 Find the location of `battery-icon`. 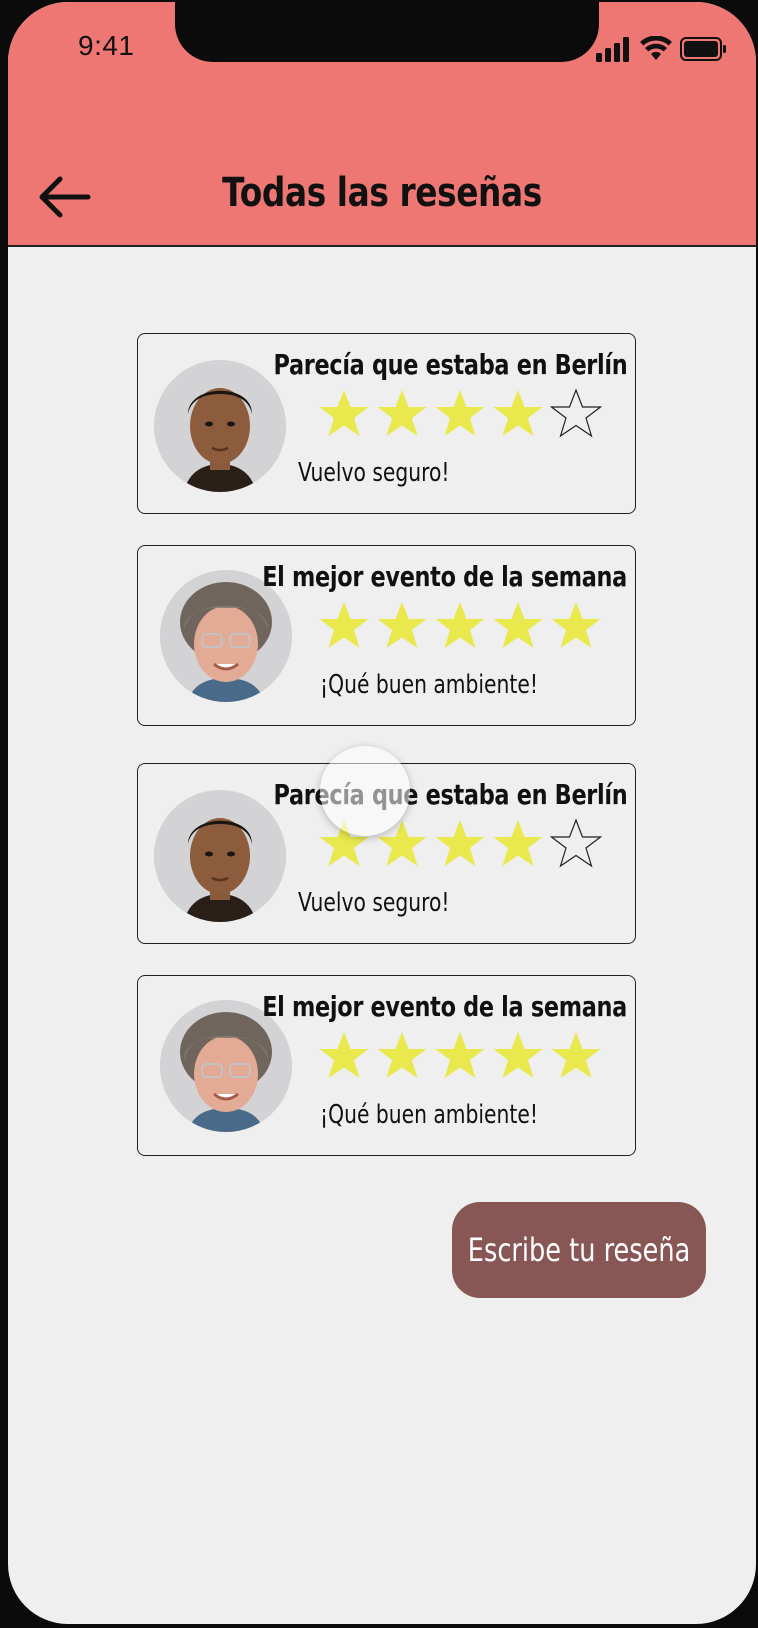

battery-icon is located at coordinates (704, 49).